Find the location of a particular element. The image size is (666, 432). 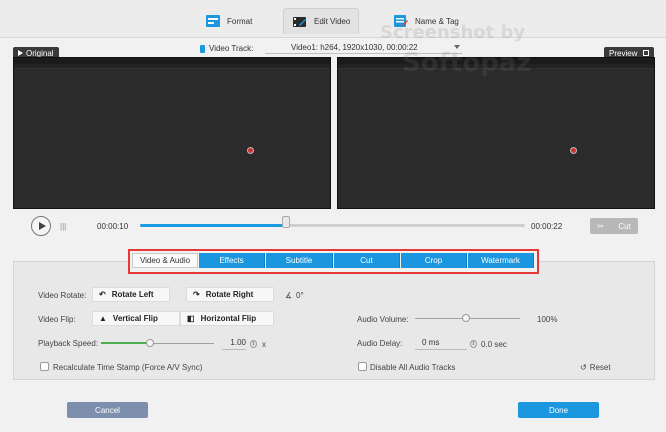

playback-speed-handle is located at coordinates (149, 343).